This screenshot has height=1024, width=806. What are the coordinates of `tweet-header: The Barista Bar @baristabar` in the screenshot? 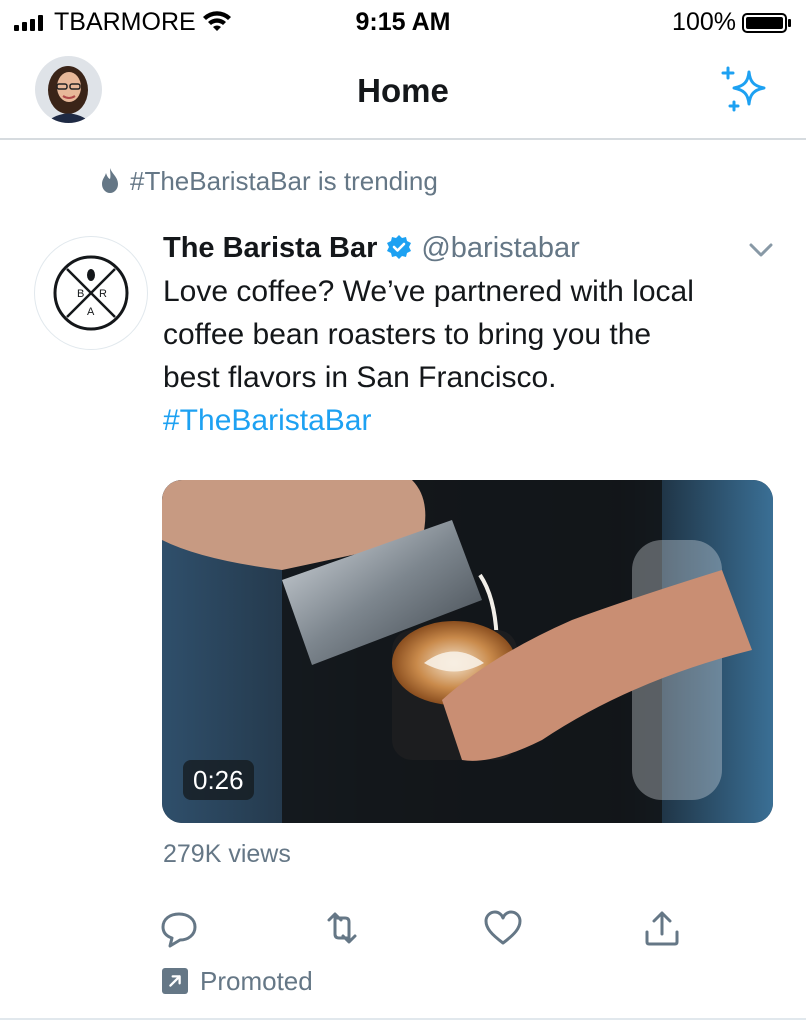 It's located at (371, 248).